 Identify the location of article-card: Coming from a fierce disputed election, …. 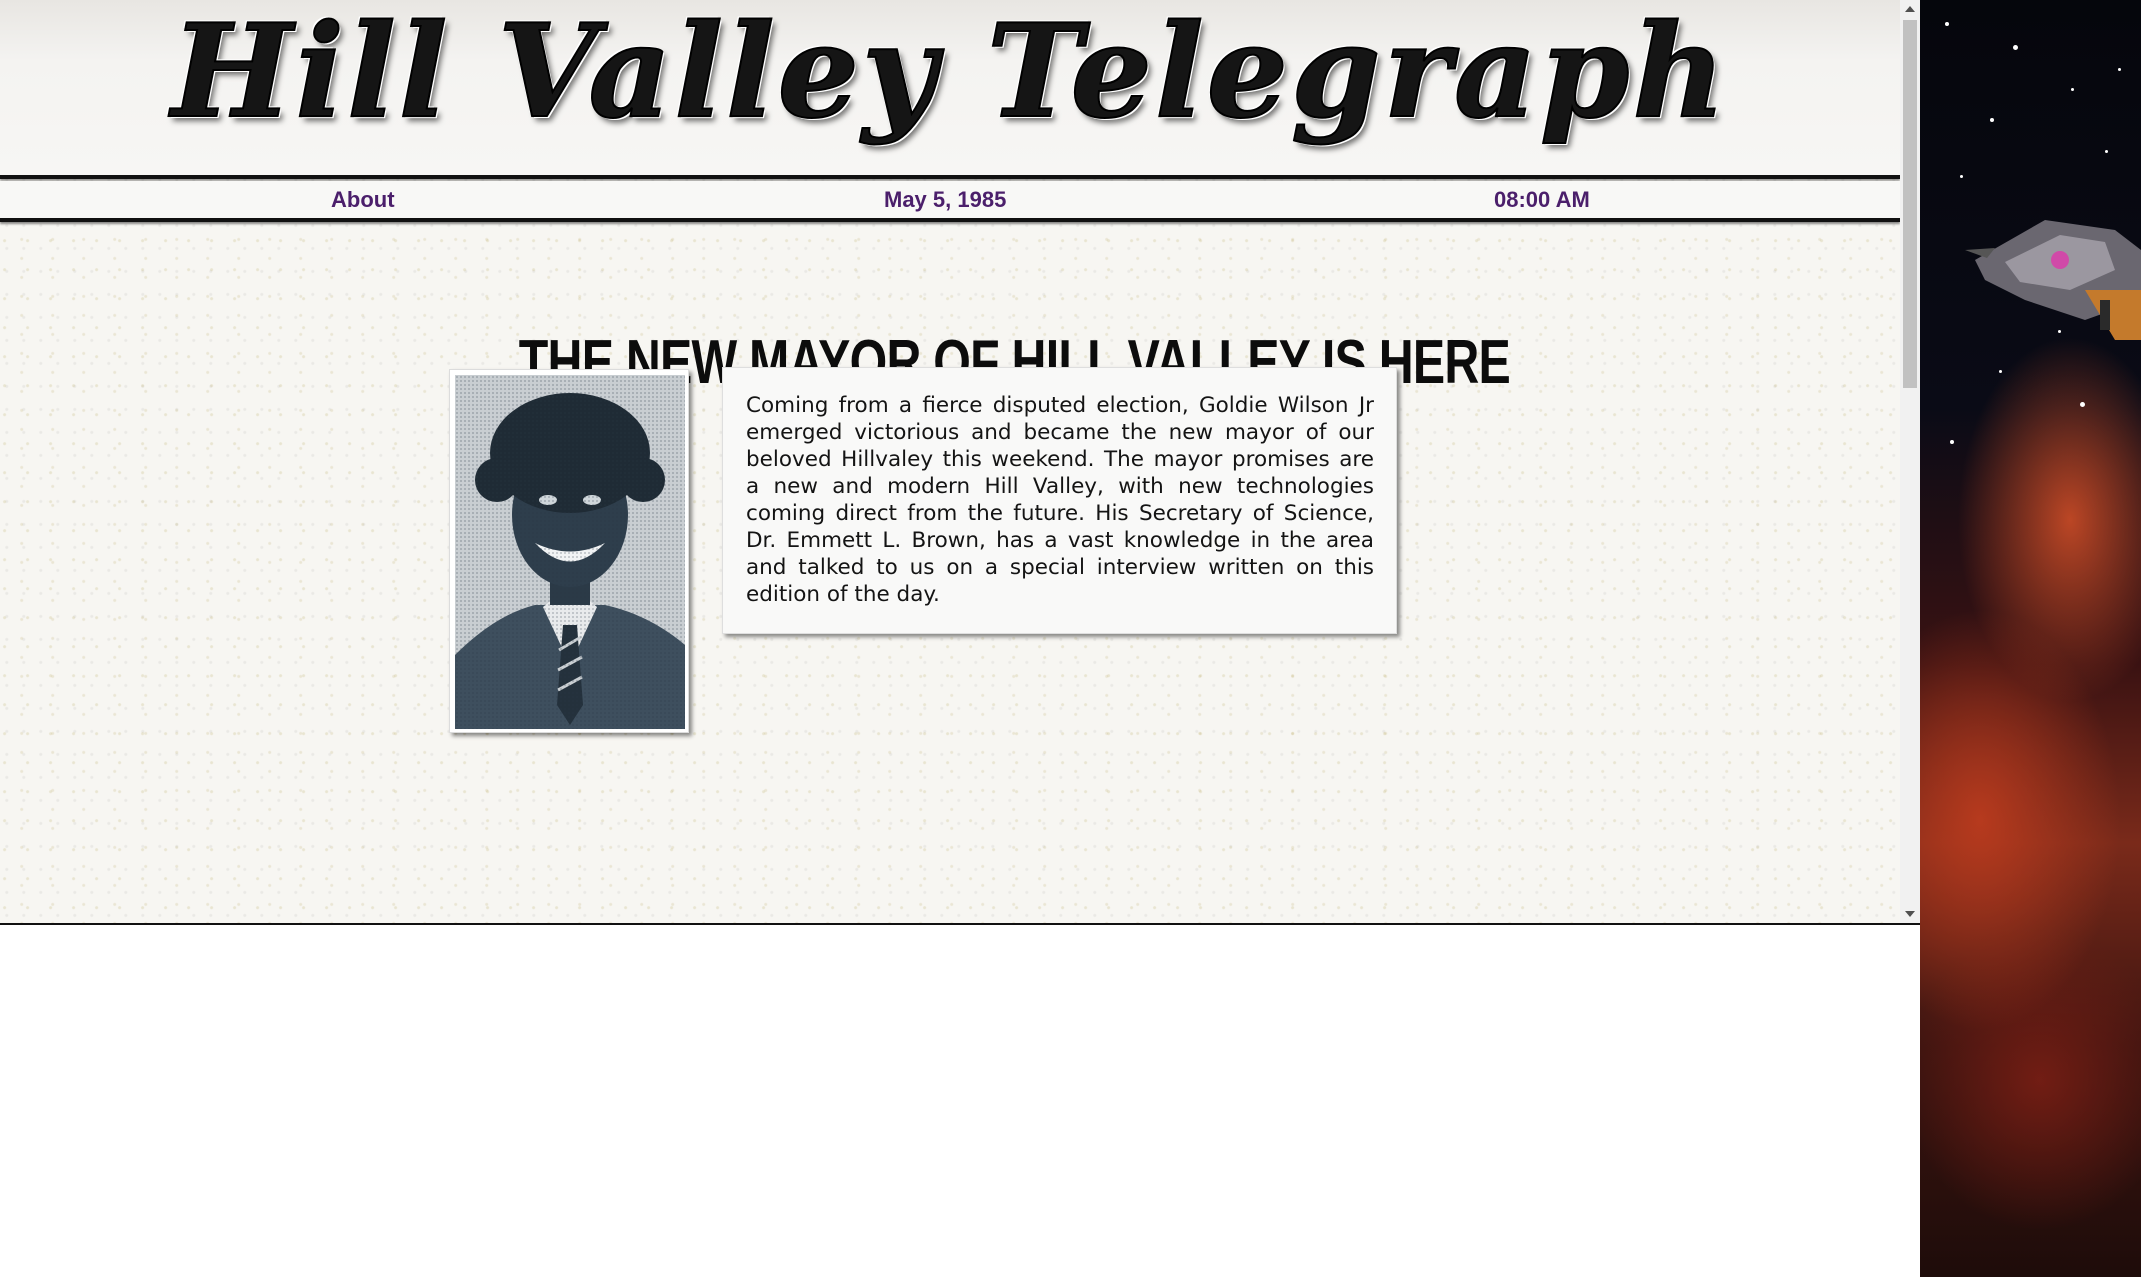
(1059, 500).